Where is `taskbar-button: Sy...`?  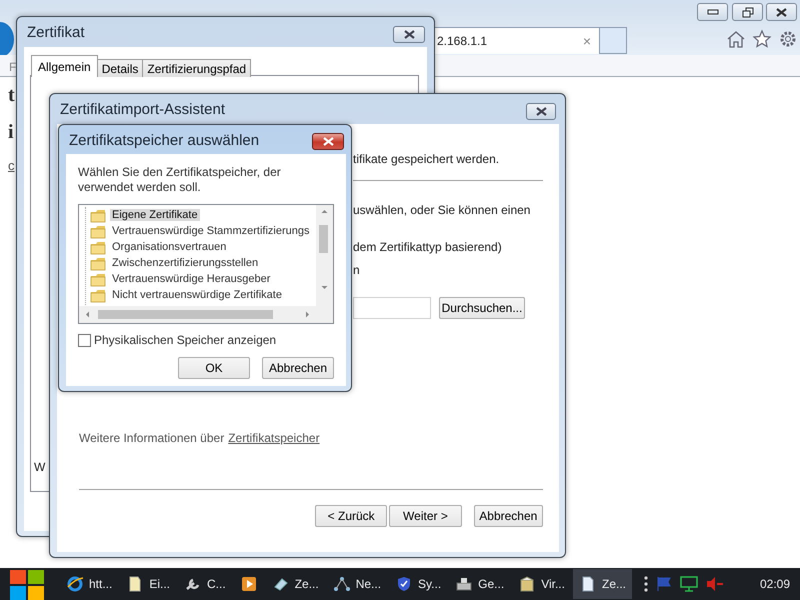
taskbar-button: Sy... is located at coordinates (418, 584).